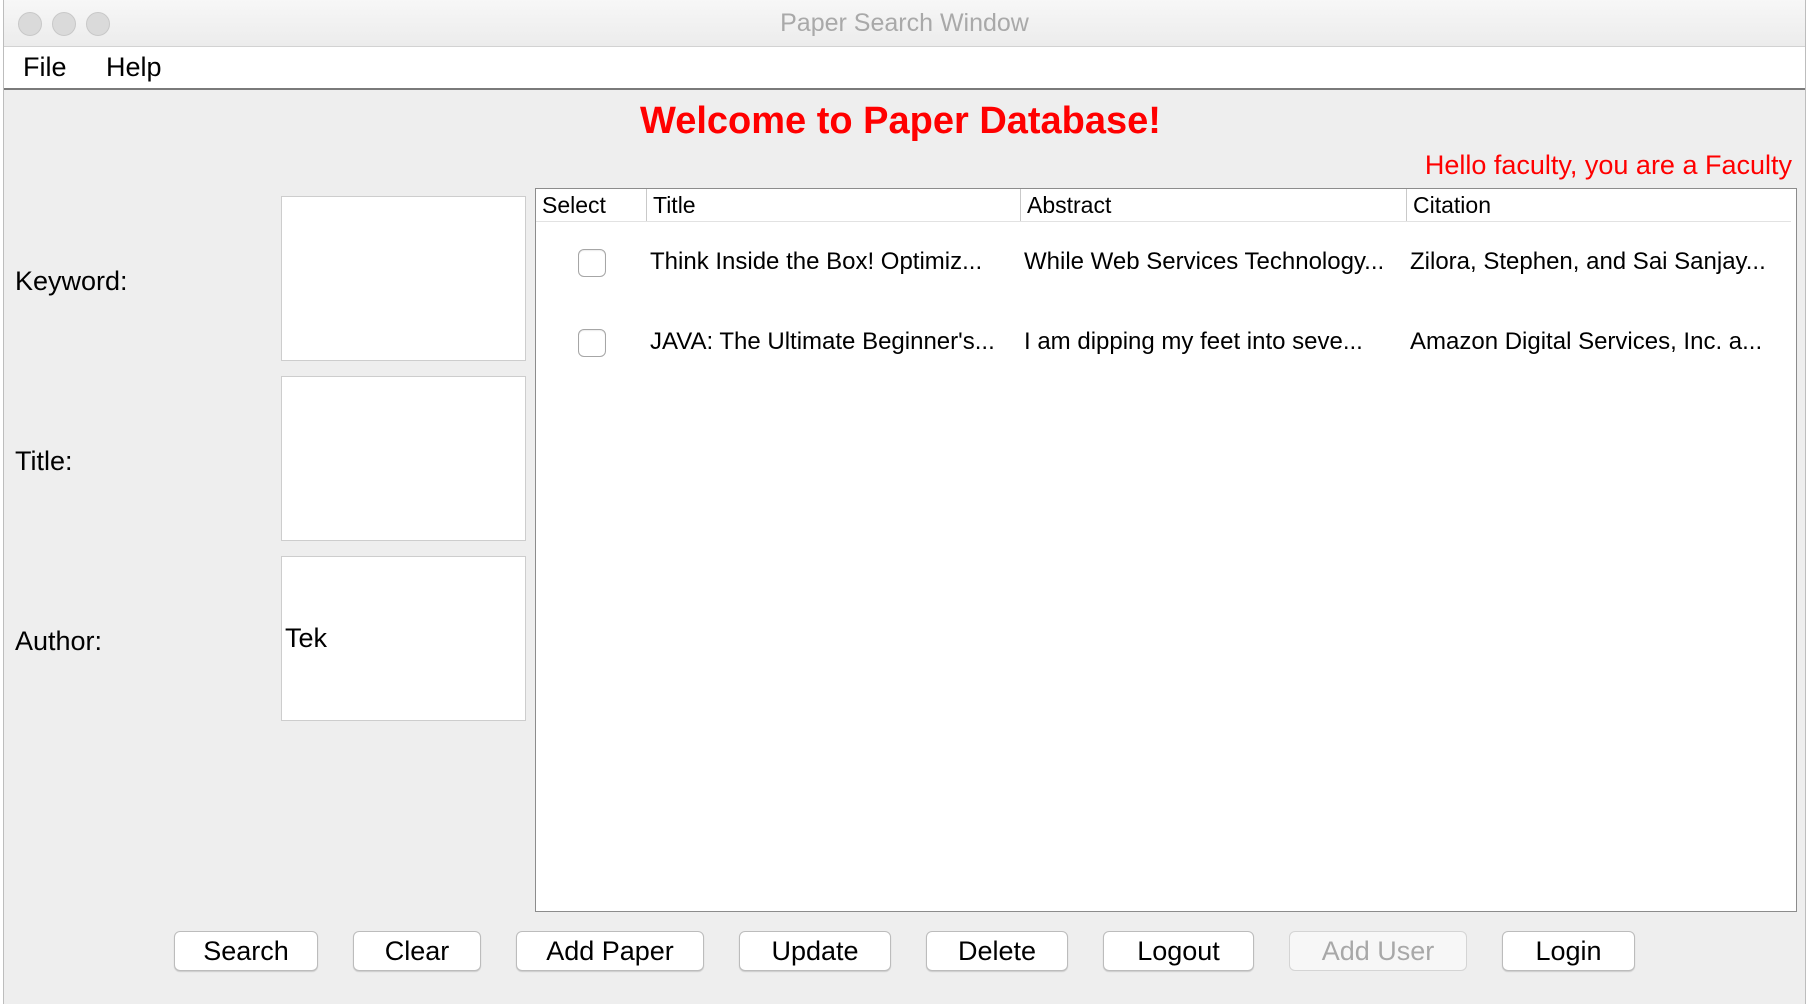  What do you see at coordinates (71, 281) in the screenshot?
I see `keyword-label: Keyword:` at bounding box center [71, 281].